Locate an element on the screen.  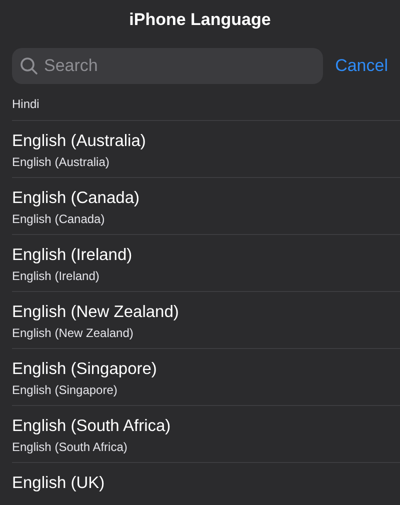
language-row: English (Australia) English (Australia) is located at coordinates (206, 149).